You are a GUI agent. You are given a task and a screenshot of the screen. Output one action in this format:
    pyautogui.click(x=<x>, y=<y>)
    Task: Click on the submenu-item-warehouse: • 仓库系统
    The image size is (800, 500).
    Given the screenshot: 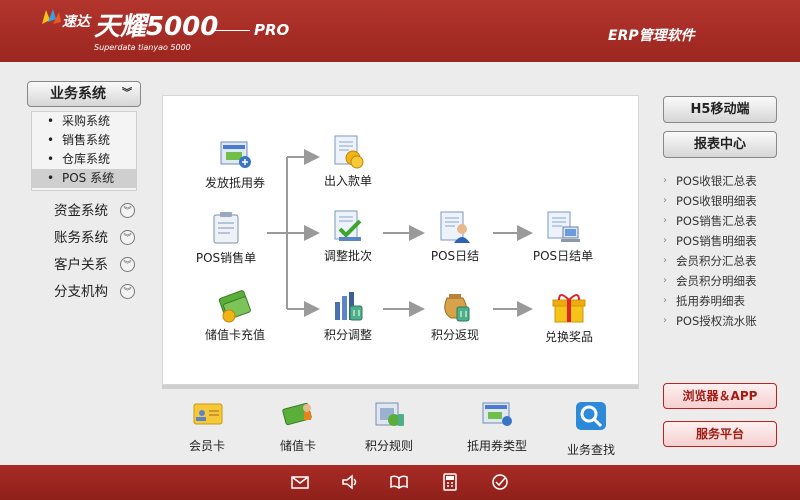 What is the action you would take?
    pyautogui.click(x=84, y=159)
    